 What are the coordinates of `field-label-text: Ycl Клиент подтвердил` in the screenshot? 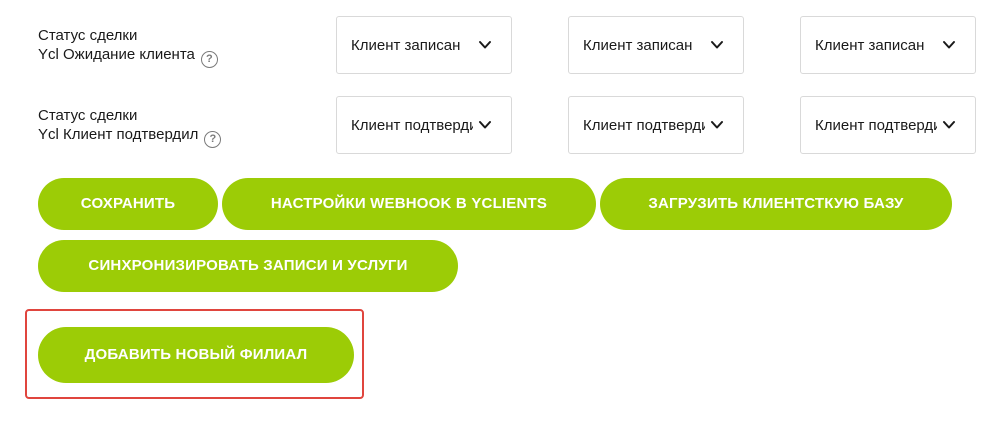 It's located at (118, 134).